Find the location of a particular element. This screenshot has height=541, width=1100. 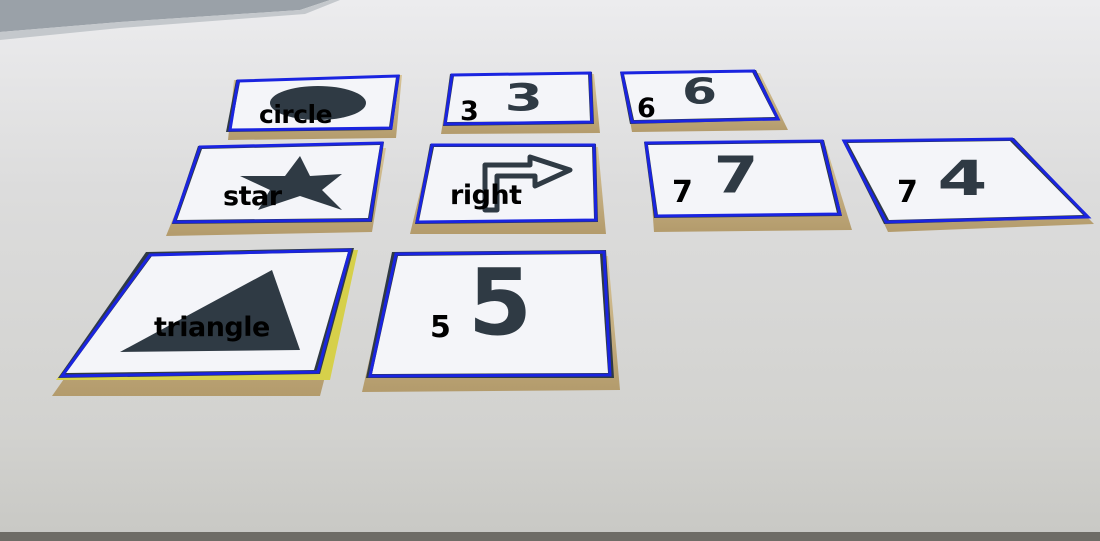

digit-five-symbol: 5 is located at coordinates (500, 302).